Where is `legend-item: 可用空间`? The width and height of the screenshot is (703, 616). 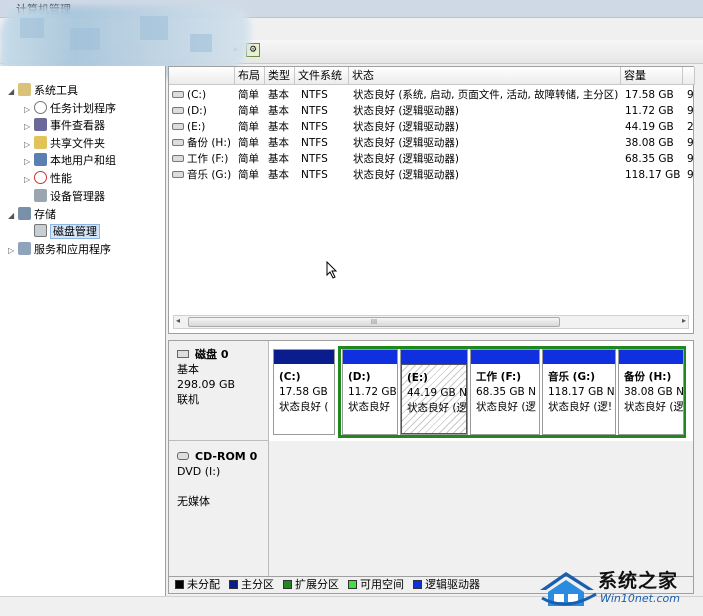 legend-item: 可用空间 is located at coordinates (376, 584).